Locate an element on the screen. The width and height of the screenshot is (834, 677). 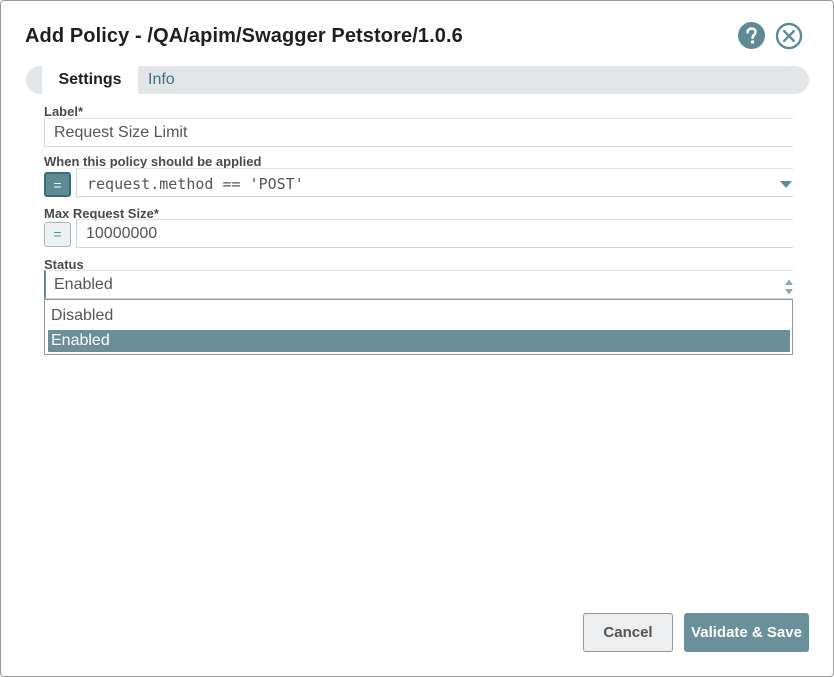
max-size-input: 10000000 is located at coordinates (434, 233).